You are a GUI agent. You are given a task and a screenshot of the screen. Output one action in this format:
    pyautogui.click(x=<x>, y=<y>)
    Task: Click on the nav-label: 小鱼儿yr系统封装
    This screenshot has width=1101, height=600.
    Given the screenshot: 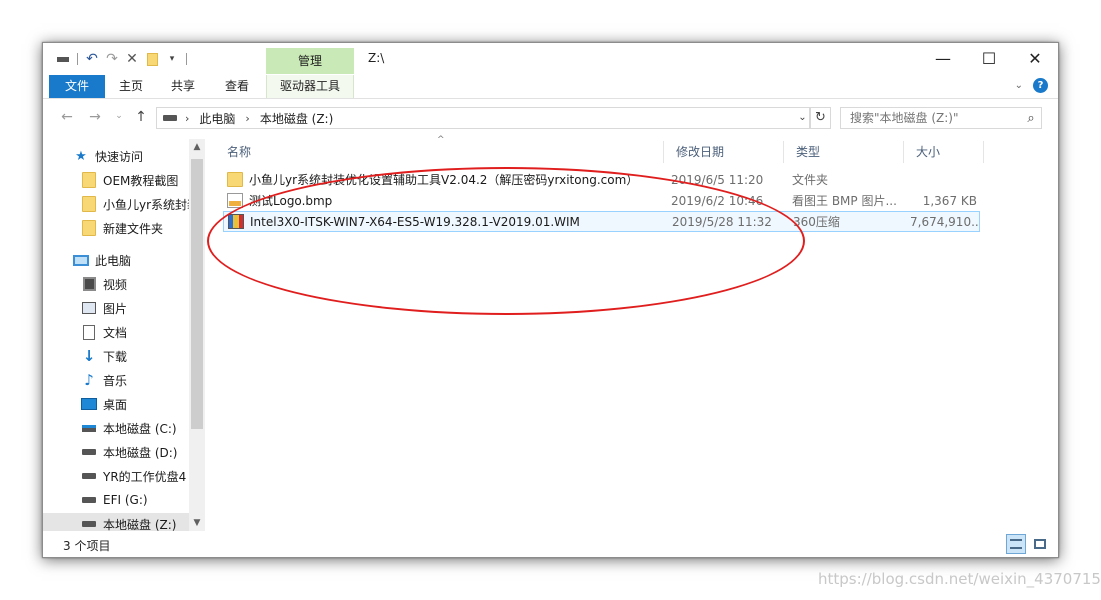 What is the action you would take?
    pyautogui.click(x=146, y=204)
    